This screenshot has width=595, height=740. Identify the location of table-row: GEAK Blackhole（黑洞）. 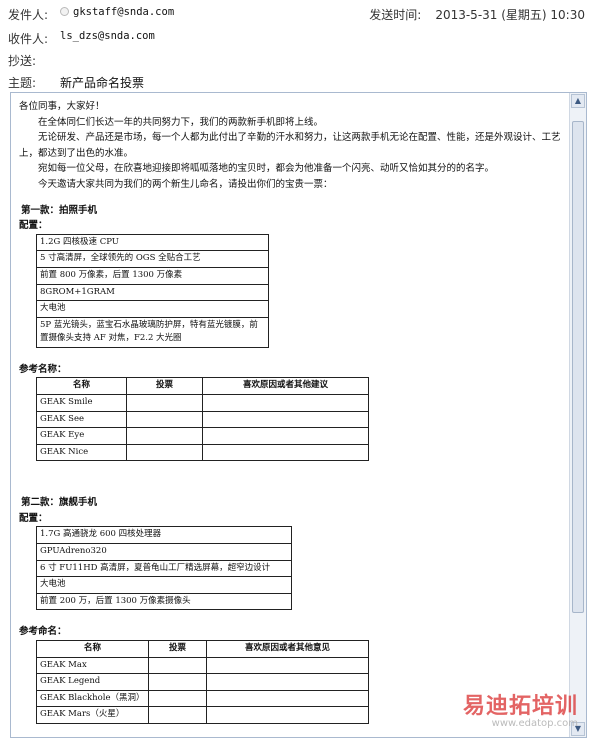
(202, 698).